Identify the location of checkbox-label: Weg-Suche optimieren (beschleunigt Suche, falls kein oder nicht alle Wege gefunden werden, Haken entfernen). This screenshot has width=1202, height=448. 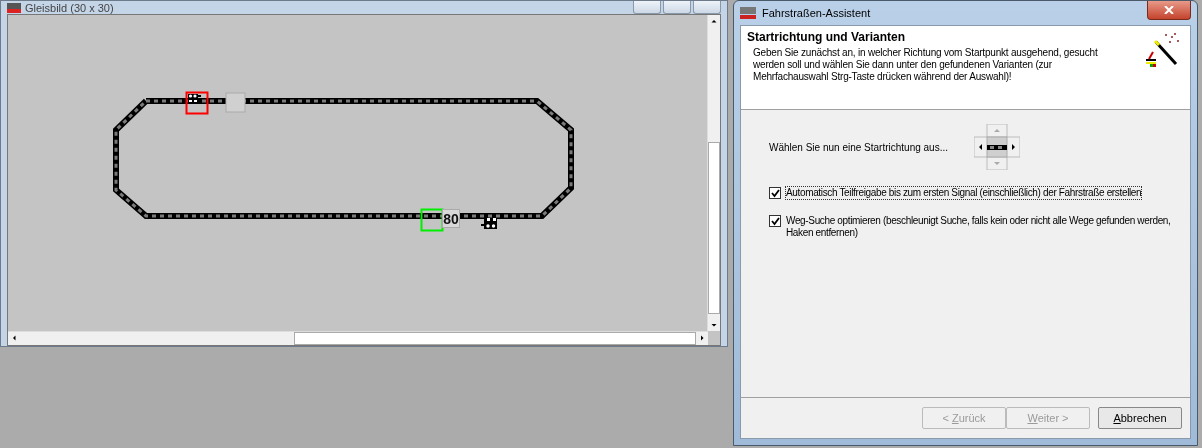
(983, 227).